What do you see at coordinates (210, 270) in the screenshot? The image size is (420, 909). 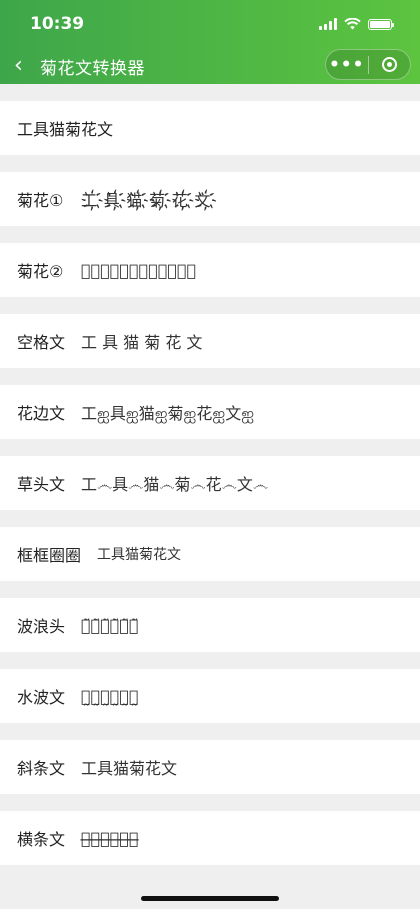 I see `list-item-juhua2: 菊花② 工⃢具⃢猫⃢菊⃢花⃢文⃢` at bounding box center [210, 270].